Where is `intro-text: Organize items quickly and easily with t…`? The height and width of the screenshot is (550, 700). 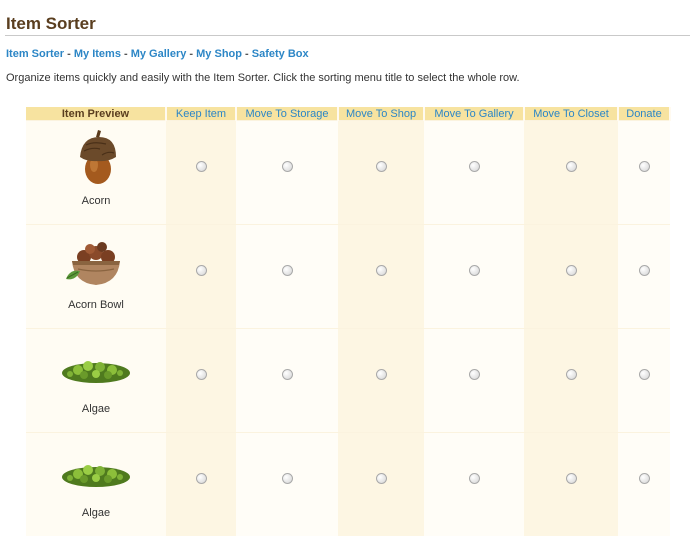 intro-text: Organize items quickly and easily with t… is located at coordinates (263, 78).